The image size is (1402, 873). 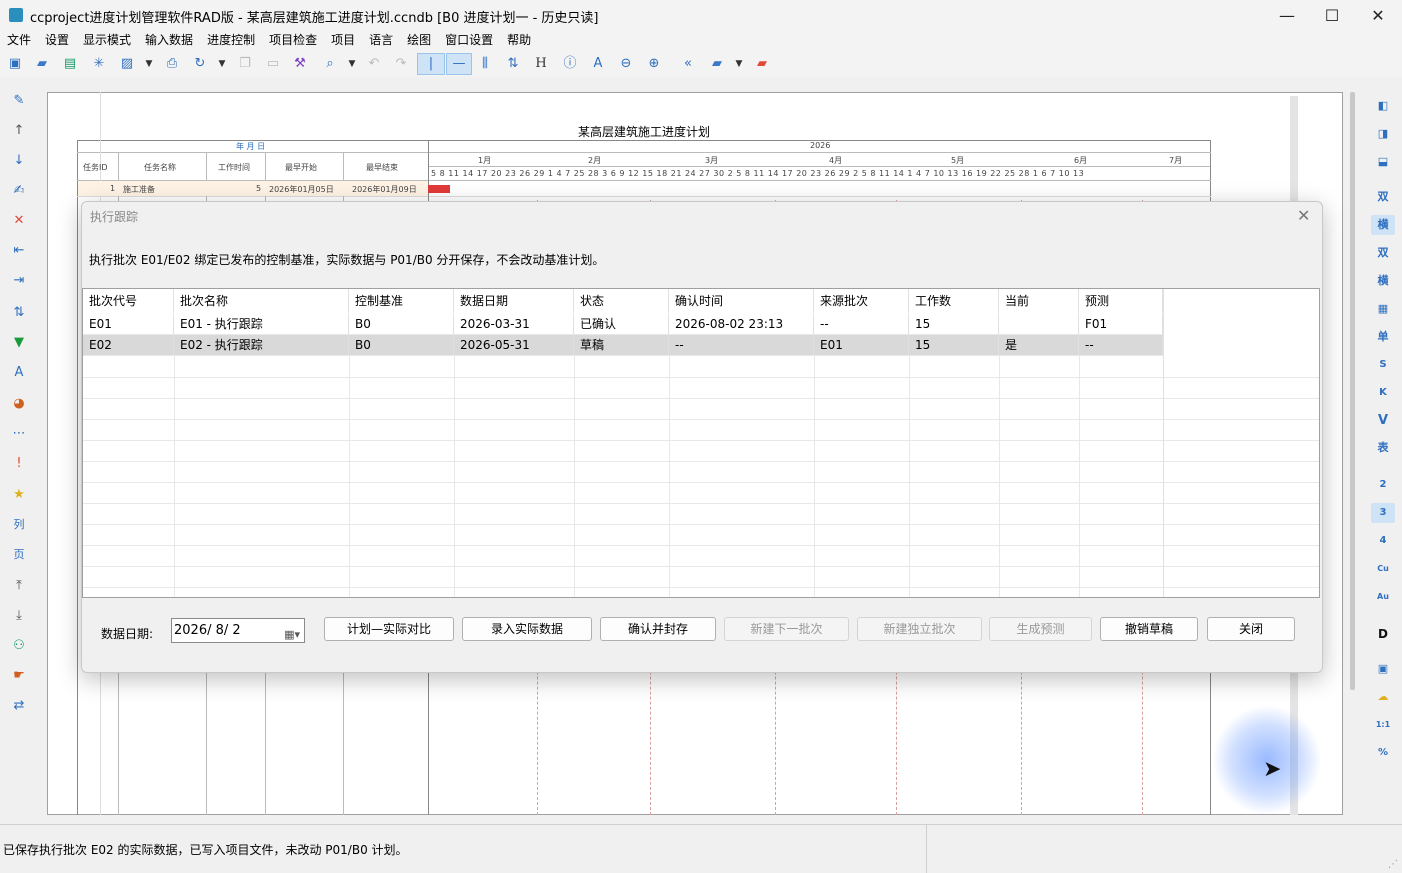 I want to click on table-button: 表, so click(x=1383, y=448).